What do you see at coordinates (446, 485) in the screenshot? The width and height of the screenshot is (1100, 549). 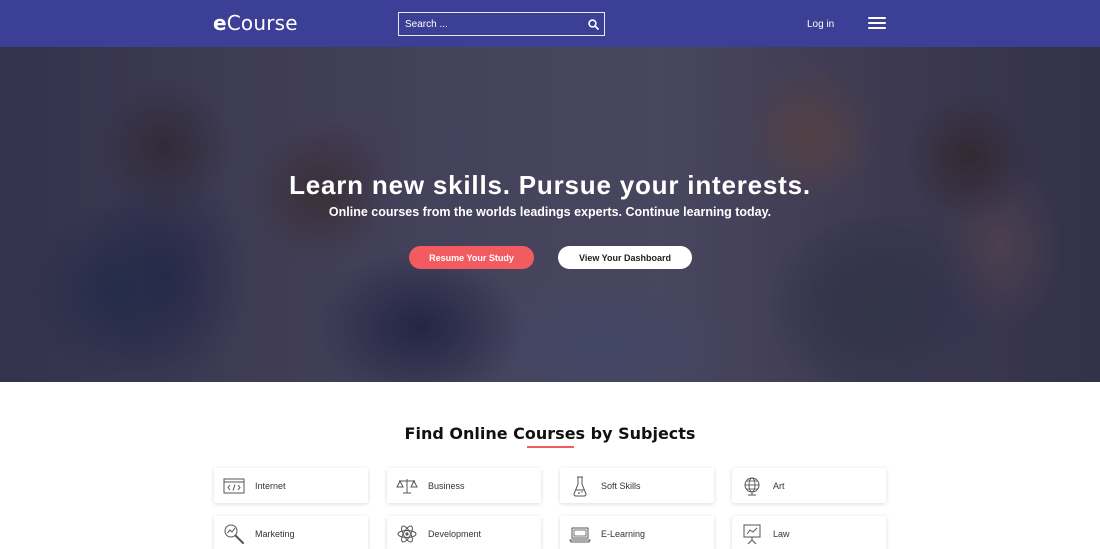 I see `subject-label: Business` at bounding box center [446, 485].